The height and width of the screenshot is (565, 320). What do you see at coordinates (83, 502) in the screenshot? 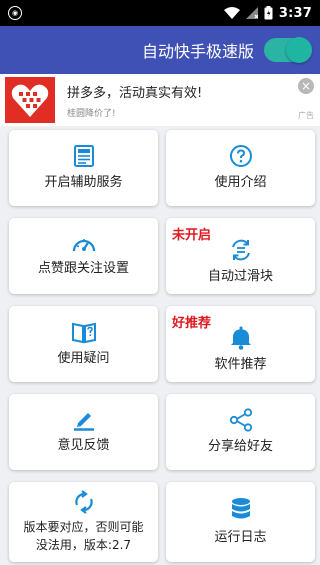
I see `sync-icon` at bounding box center [83, 502].